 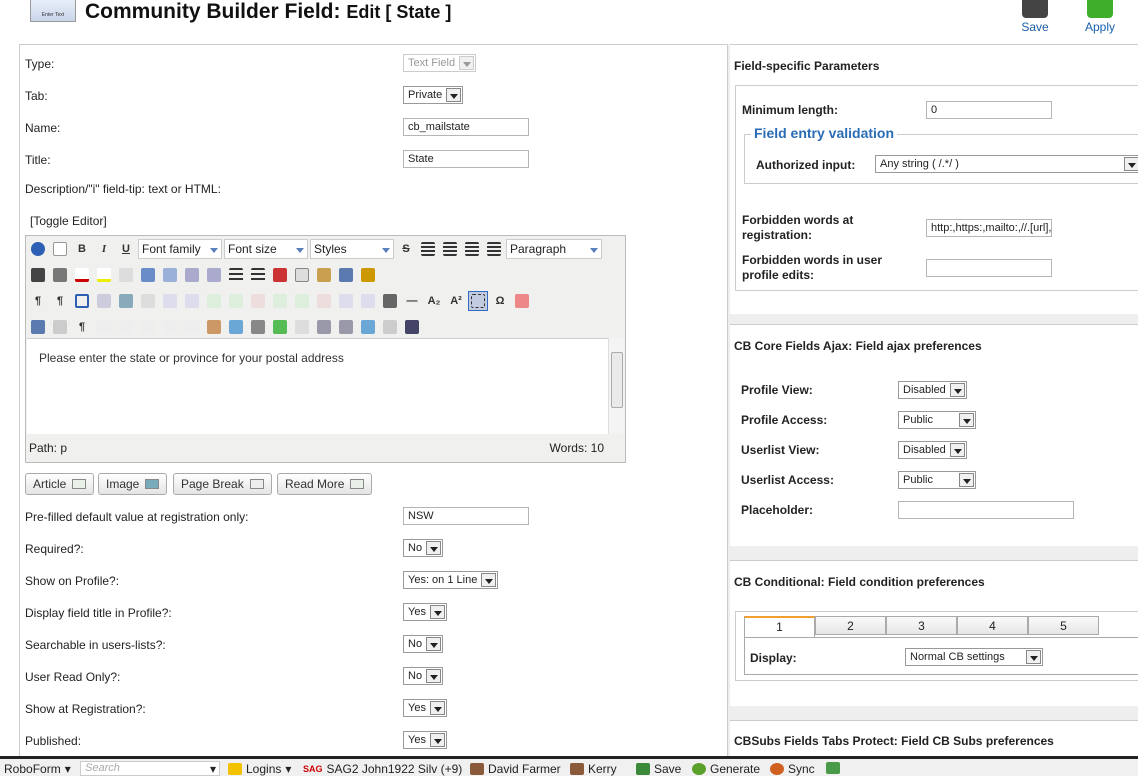 What do you see at coordinates (214, 275) in the screenshot?
I see `redo-icon` at bounding box center [214, 275].